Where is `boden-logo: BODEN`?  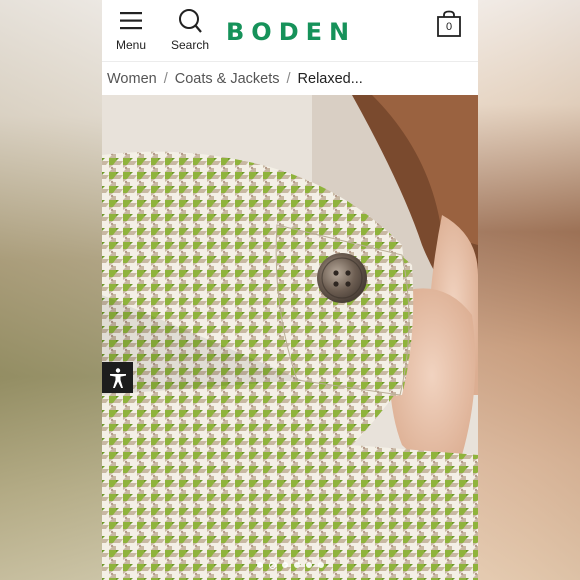
boden-logo: BODEN is located at coordinates (291, 32).